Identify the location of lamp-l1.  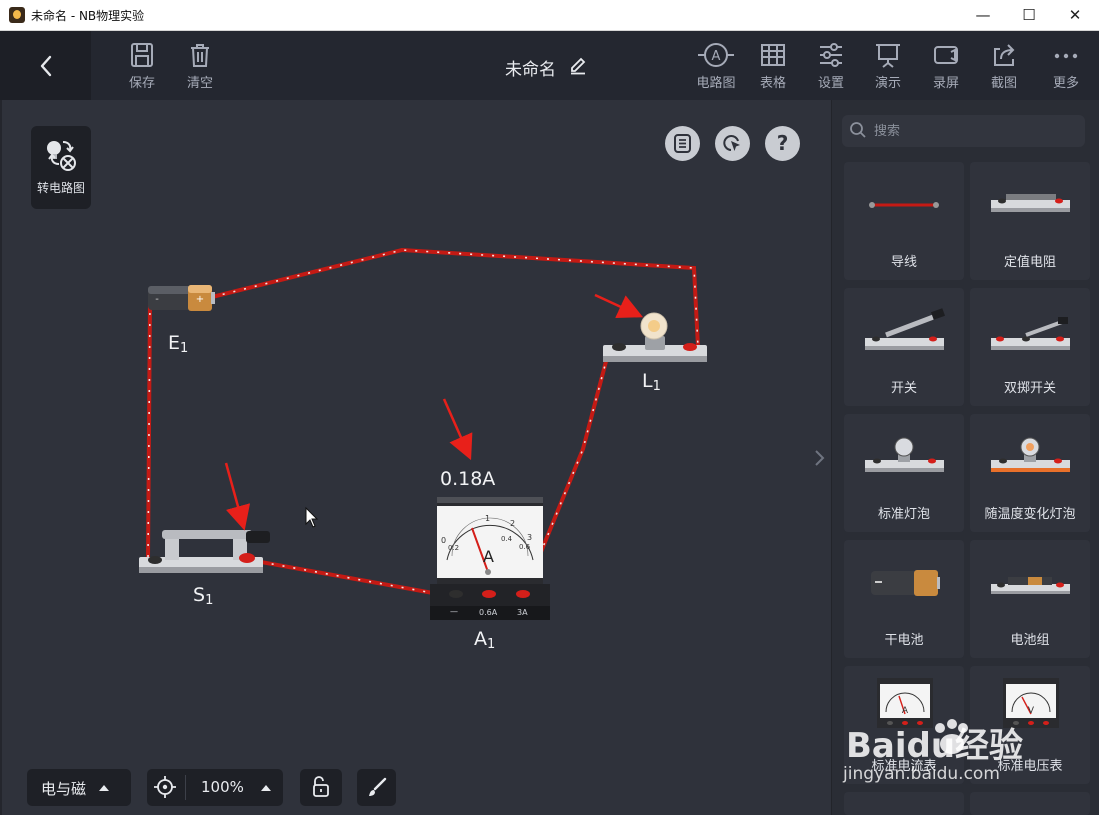
(655, 337).